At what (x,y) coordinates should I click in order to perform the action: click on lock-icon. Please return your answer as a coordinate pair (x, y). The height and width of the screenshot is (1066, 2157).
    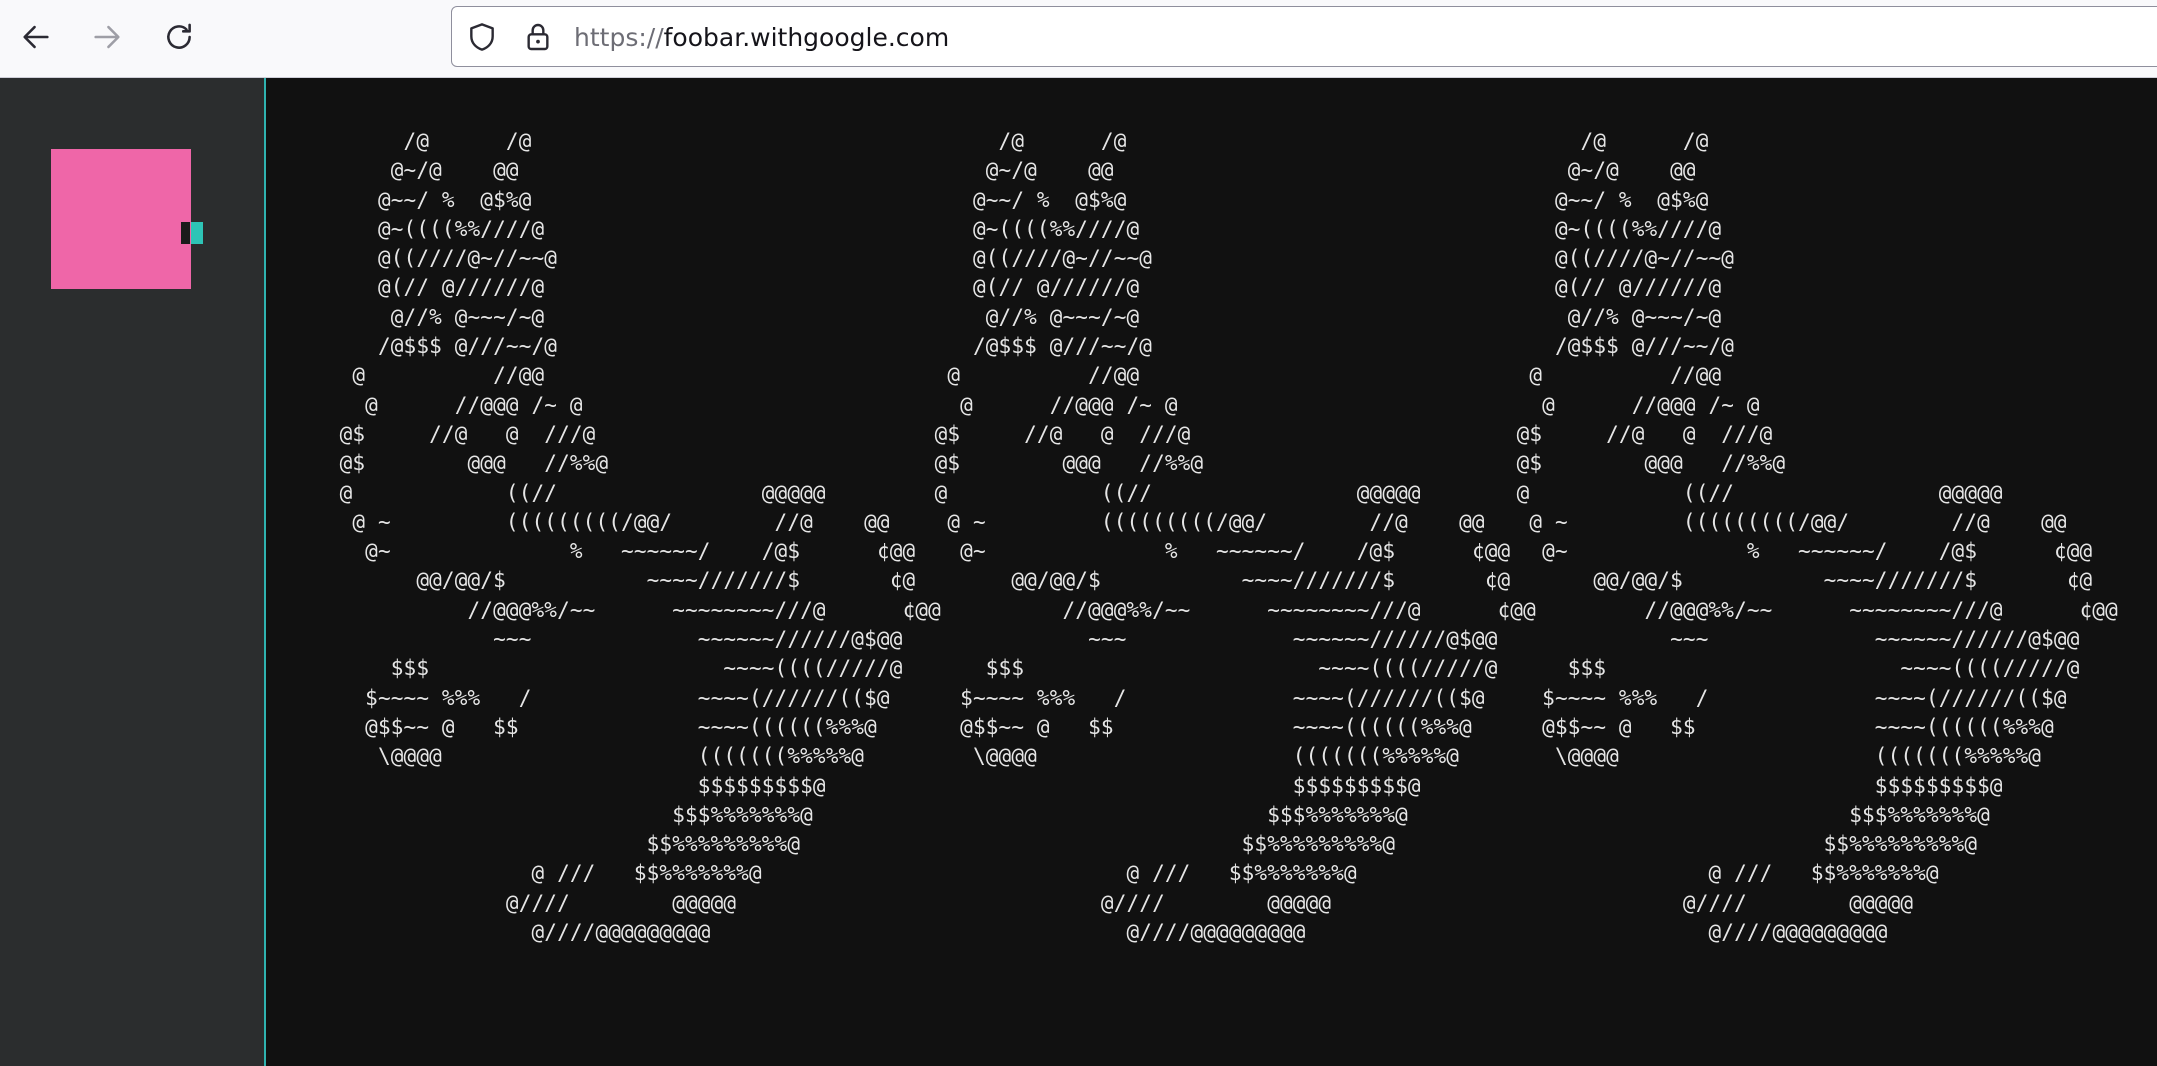
    Looking at the image, I should click on (538, 37).